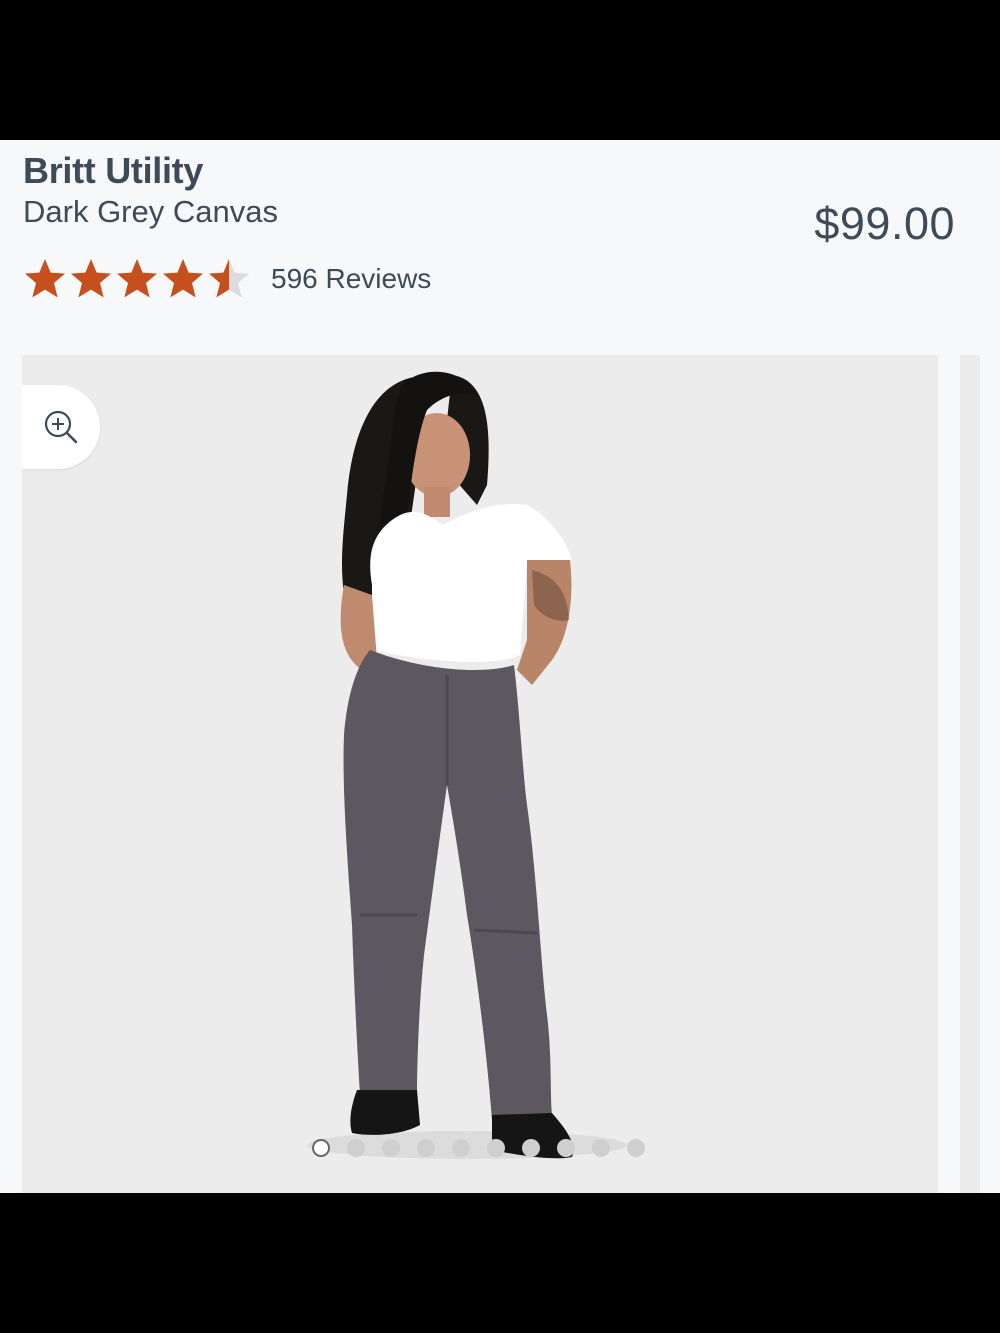  I want to click on next-slide-peek, so click(970, 774).